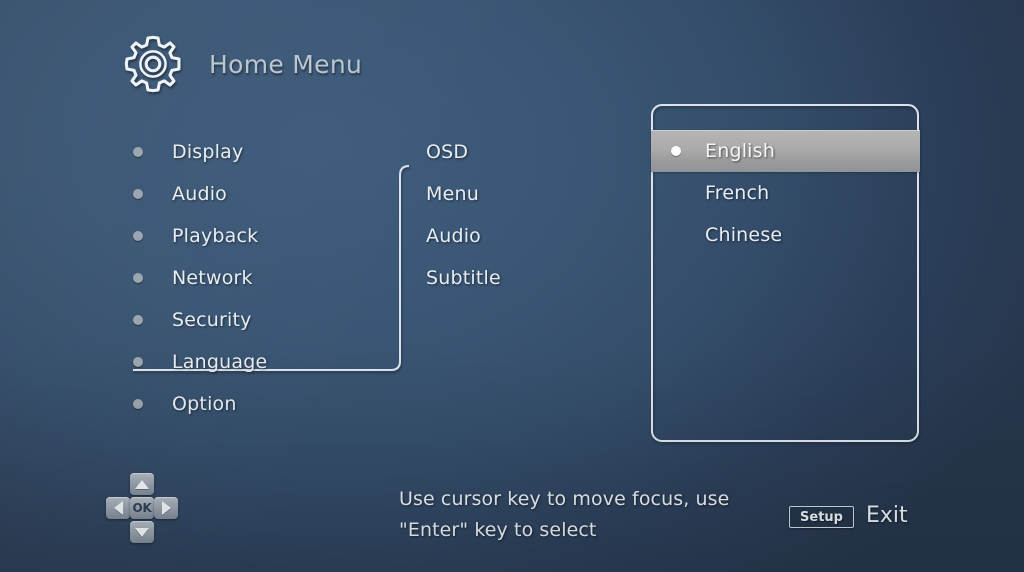  Describe the element at coordinates (533, 152) in the screenshot. I see `submenu-item-osd: OSD` at that location.